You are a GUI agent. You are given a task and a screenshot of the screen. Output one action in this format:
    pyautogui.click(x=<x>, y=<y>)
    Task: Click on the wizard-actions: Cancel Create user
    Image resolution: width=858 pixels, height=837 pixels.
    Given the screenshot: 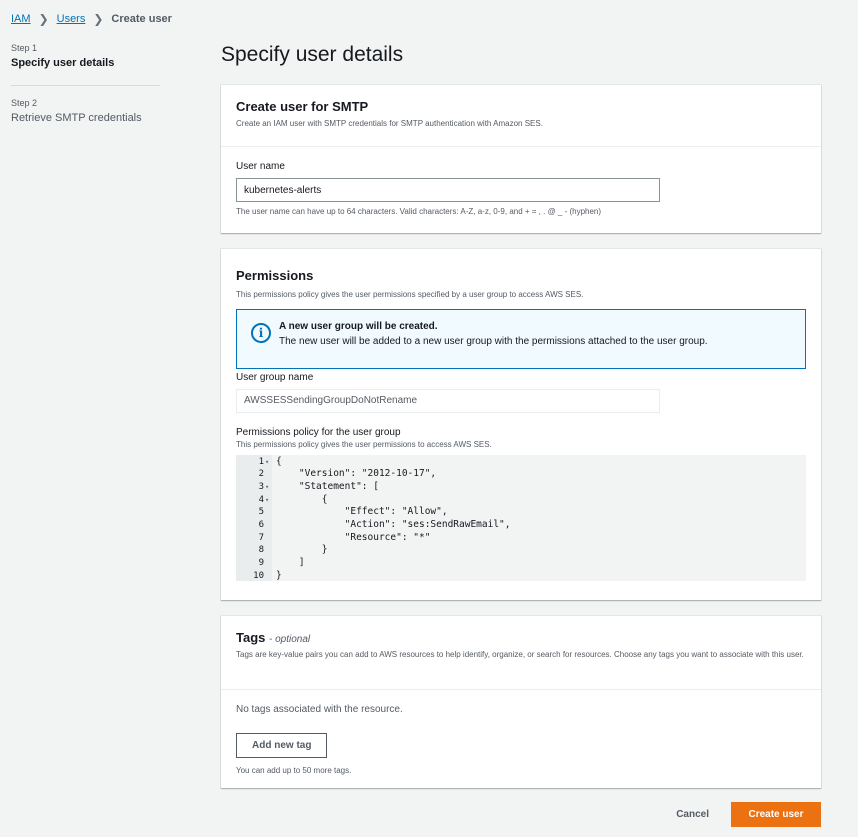 What is the action you would take?
    pyautogui.click(x=748, y=814)
    